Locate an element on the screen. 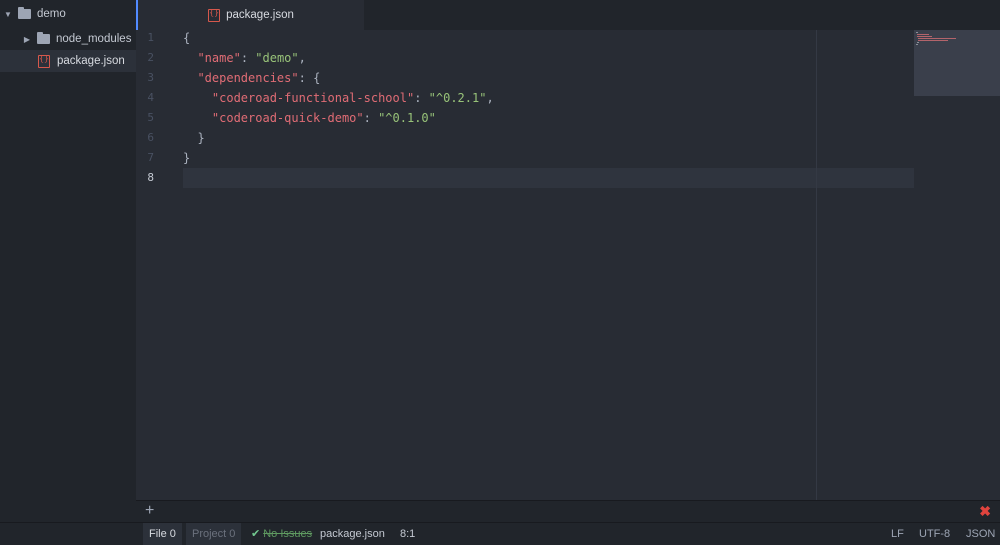  json-string: "demo" is located at coordinates (277, 58).